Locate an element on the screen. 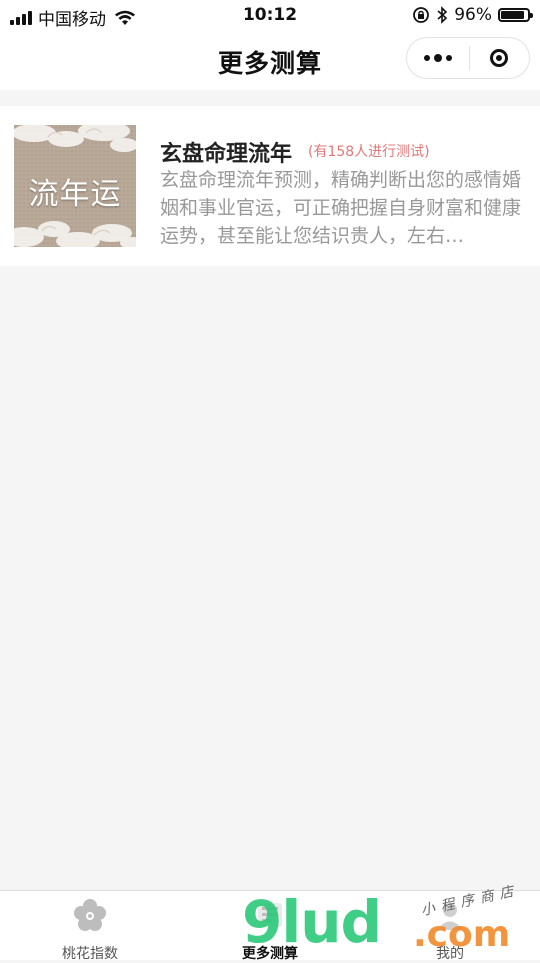  battery-icon is located at coordinates (515, 15).